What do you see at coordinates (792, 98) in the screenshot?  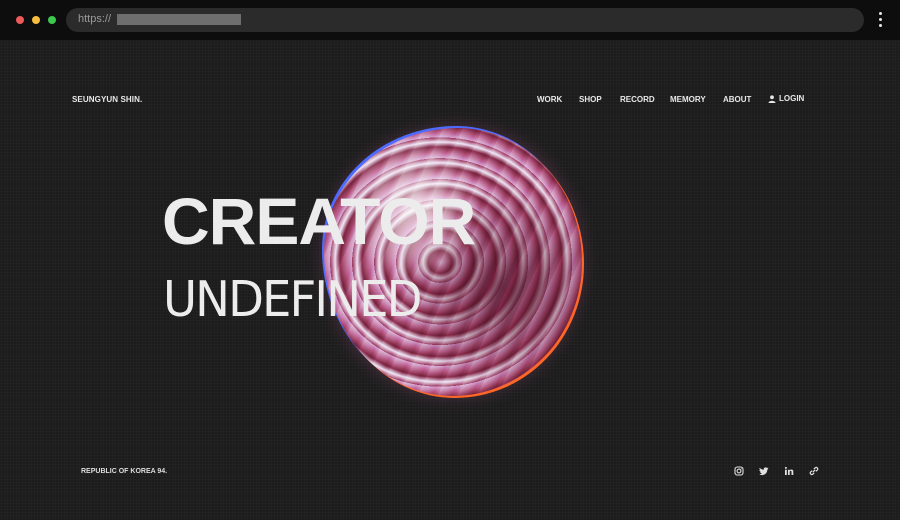 I see `login-label: LOGIN` at bounding box center [792, 98].